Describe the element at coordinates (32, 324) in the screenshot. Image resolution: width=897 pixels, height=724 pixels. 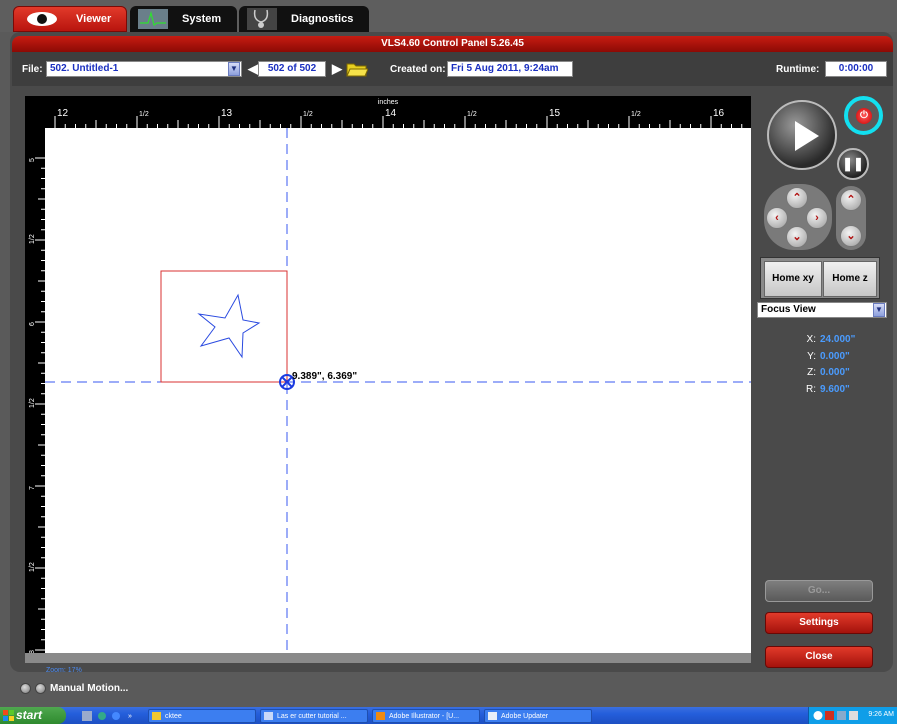
I see `ruler-label: 6` at that location.